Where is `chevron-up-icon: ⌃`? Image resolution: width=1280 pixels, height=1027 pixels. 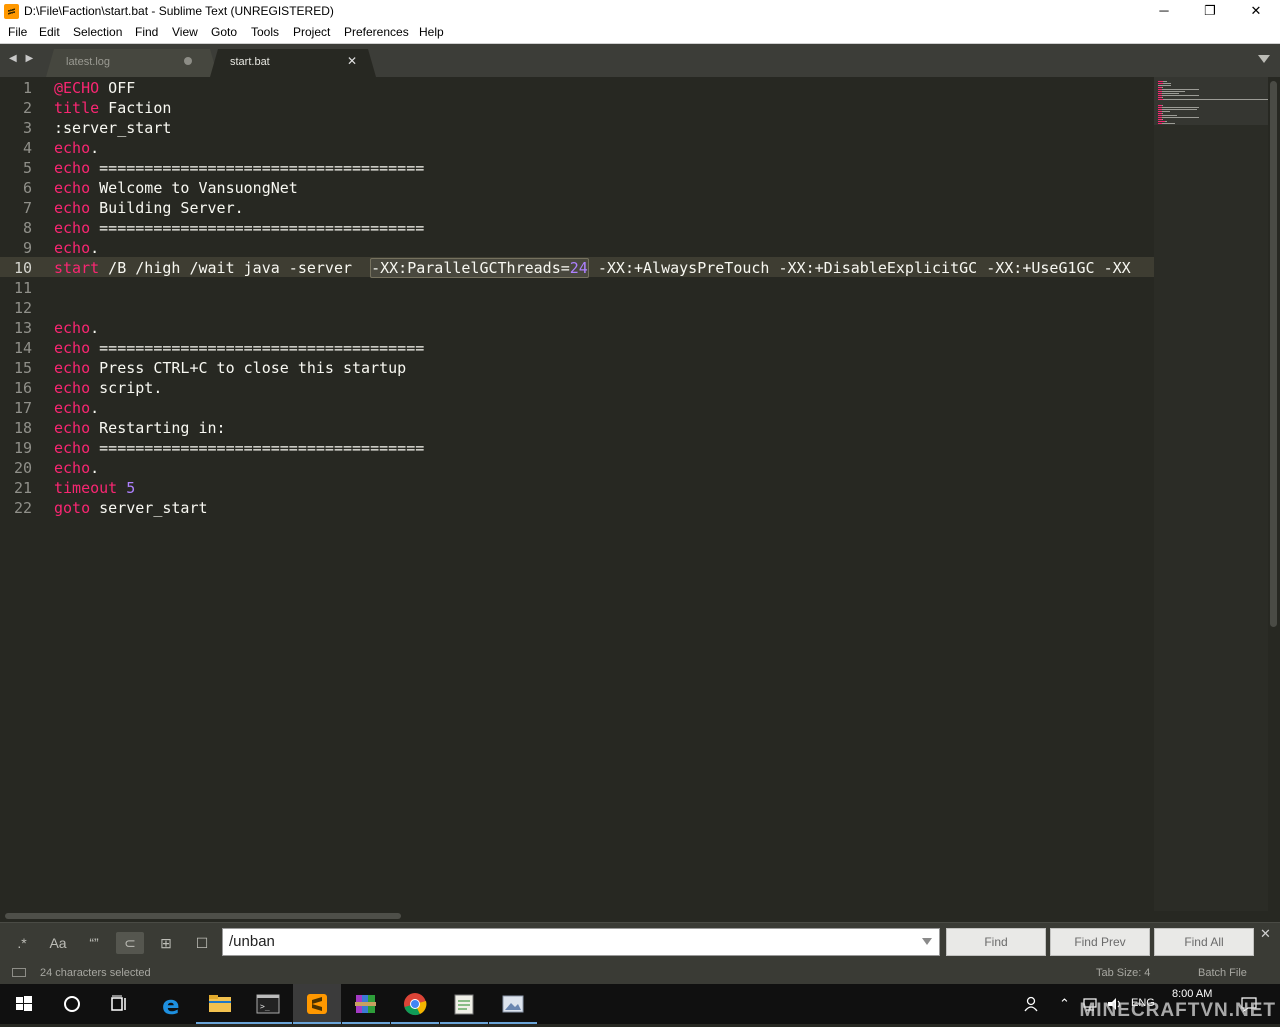 chevron-up-icon: ⌃ is located at coordinates (1064, 1004).